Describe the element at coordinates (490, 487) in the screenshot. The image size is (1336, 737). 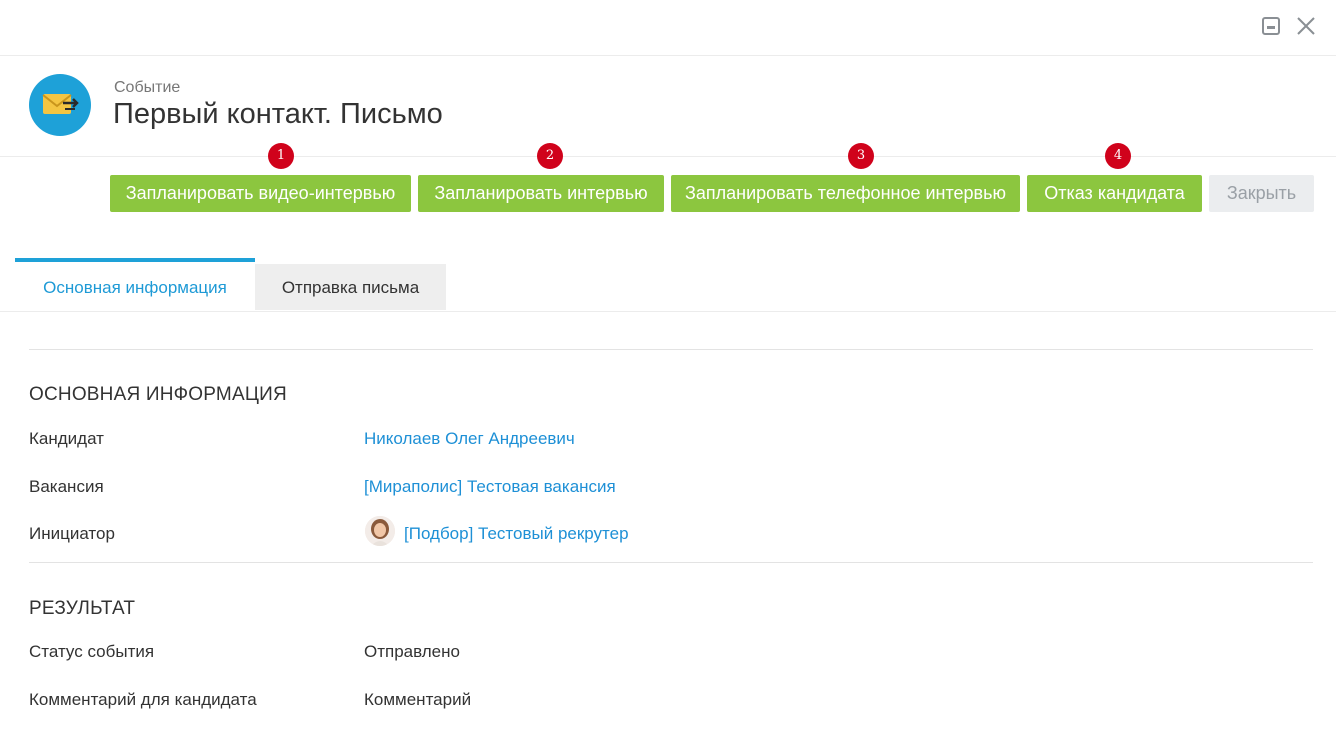
I see `vacancy-link: [Мираполис] Тестовая вакансия` at that location.